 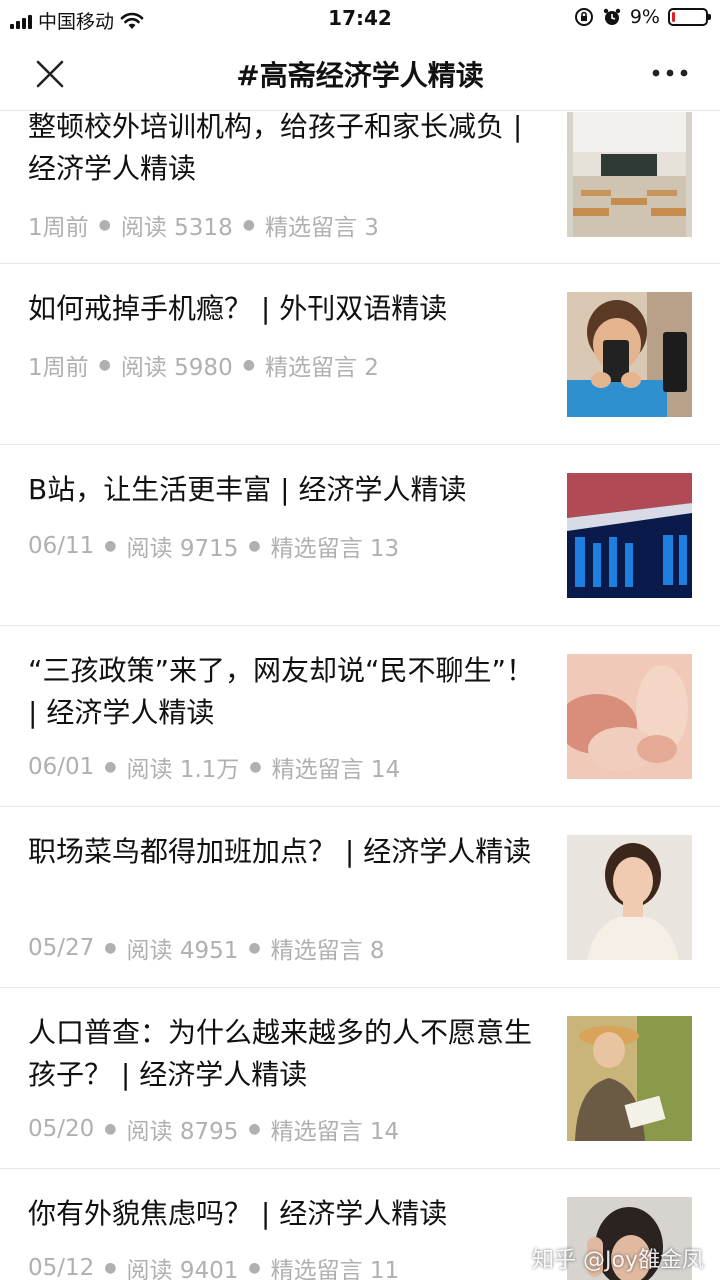 I want to click on article-title: 你有外貌焦虑吗？ | 经济学人精读, so click(x=238, y=1213).